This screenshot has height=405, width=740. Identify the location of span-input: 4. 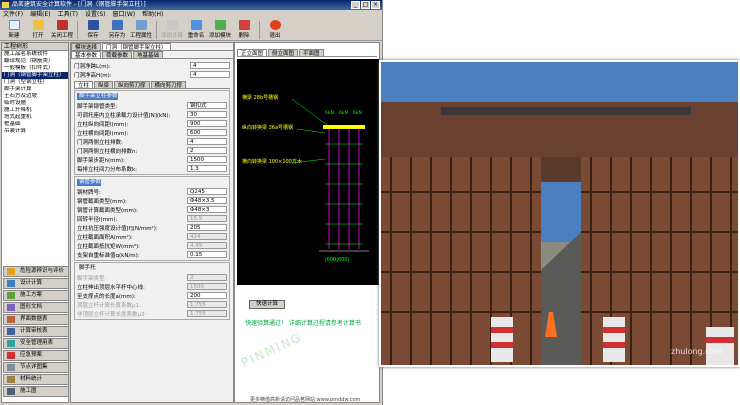
(210, 65).